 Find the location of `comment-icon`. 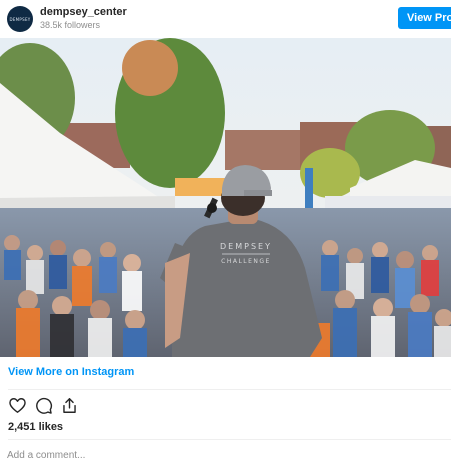

comment-icon is located at coordinates (43, 405).